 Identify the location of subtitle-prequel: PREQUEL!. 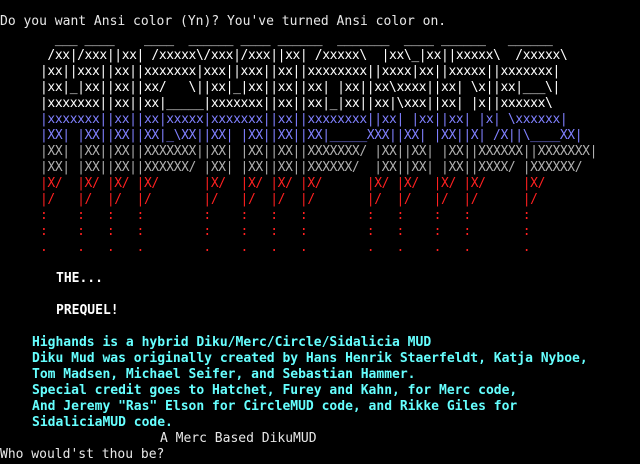
(87, 310).